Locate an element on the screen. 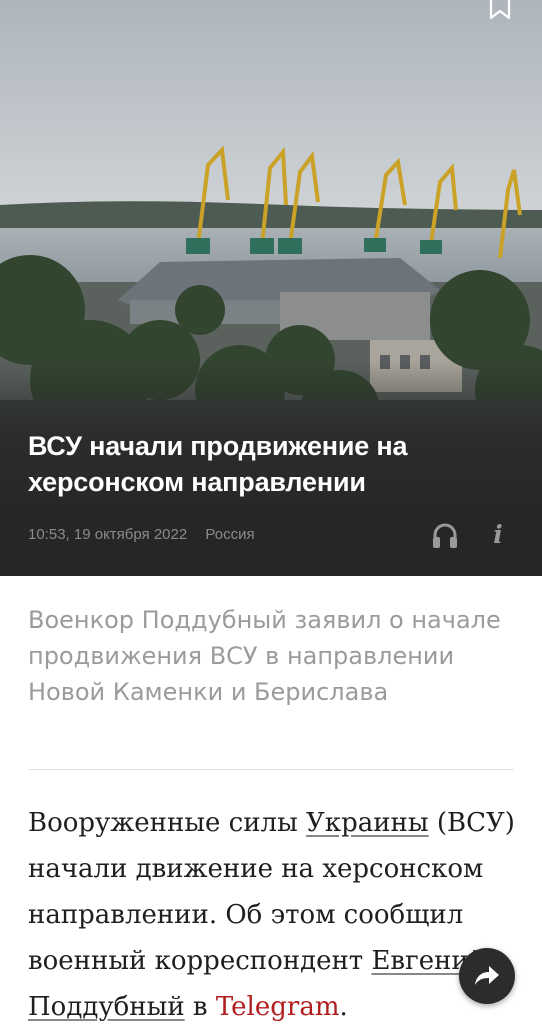 This screenshot has height=1030, width=542. divider is located at coordinates (271, 769).